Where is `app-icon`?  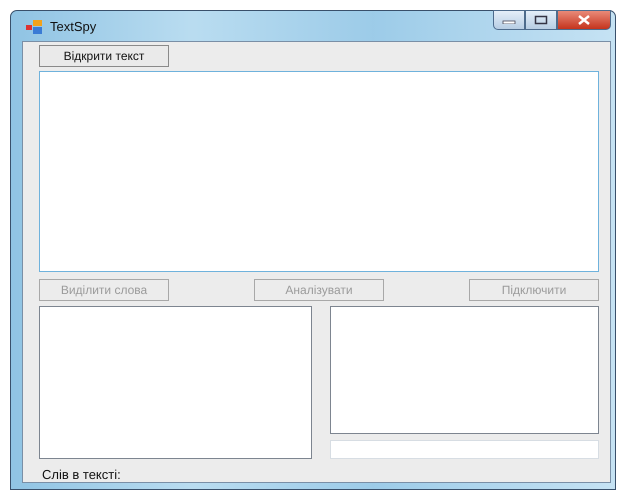
app-icon is located at coordinates (34, 27).